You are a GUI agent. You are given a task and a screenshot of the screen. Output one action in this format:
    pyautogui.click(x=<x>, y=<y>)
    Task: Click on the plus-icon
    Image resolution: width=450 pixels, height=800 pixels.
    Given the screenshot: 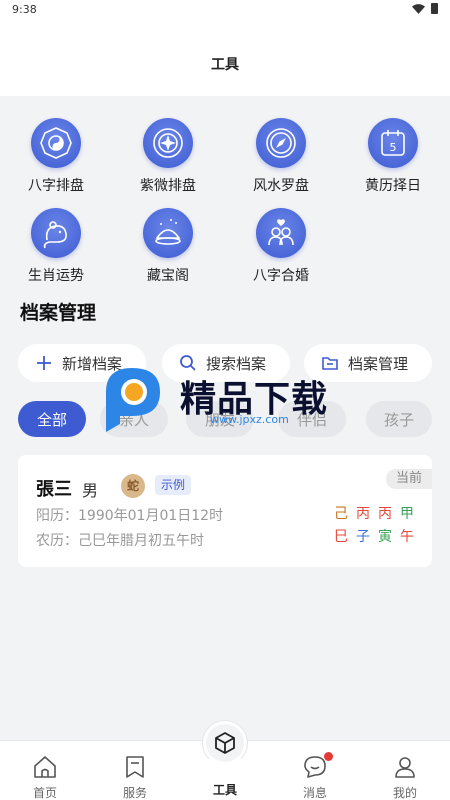 What is the action you would take?
    pyautogui.click(x=44, y=363)
    